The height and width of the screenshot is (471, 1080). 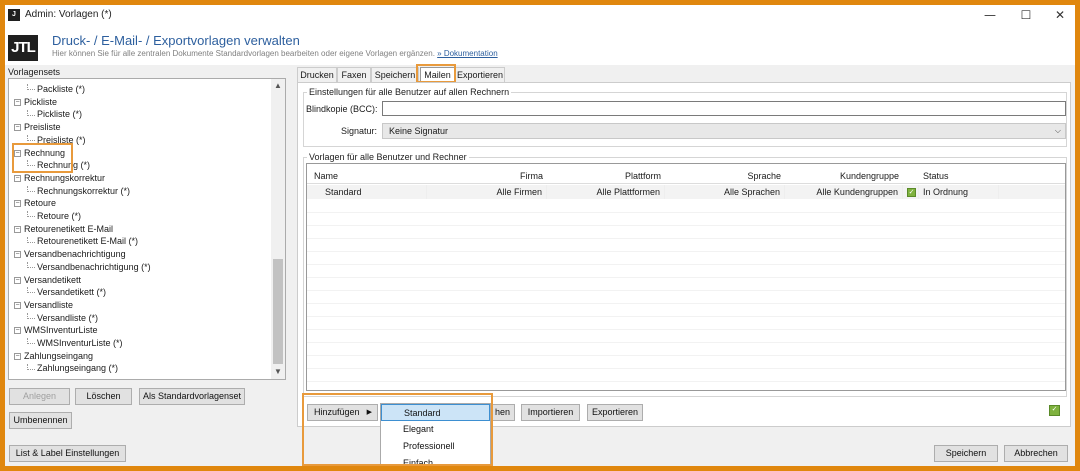 I want to click on tree-item-child: Versandetikett (*), so click(x=66, y=292).